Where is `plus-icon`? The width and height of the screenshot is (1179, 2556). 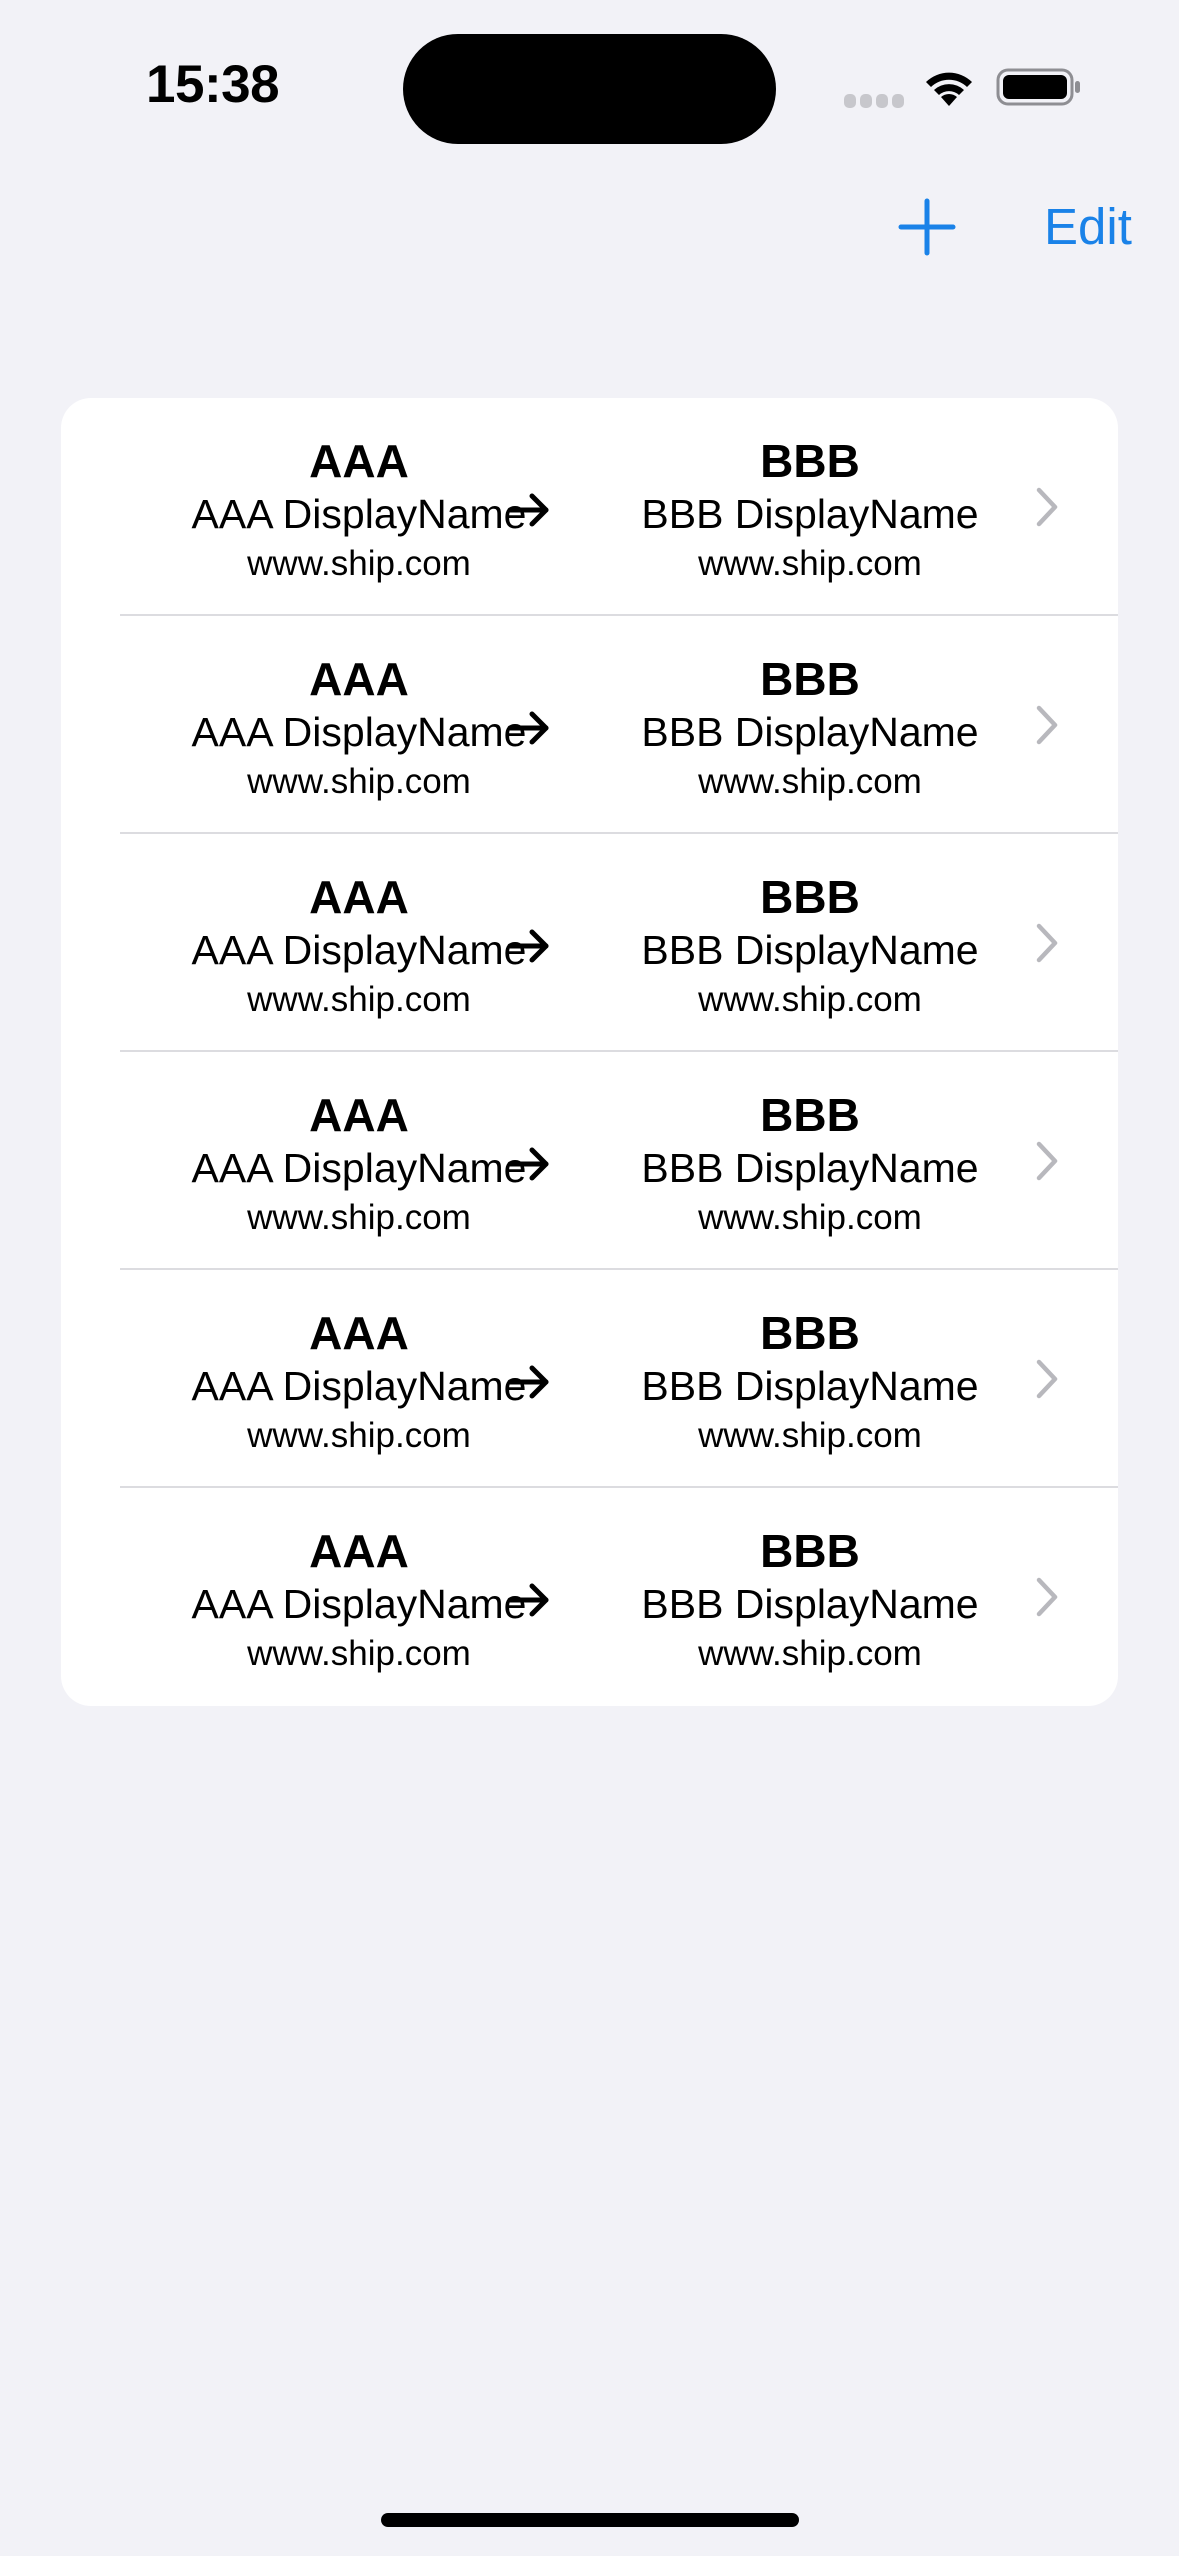 plus-icon is located at coordinates (927, 227).